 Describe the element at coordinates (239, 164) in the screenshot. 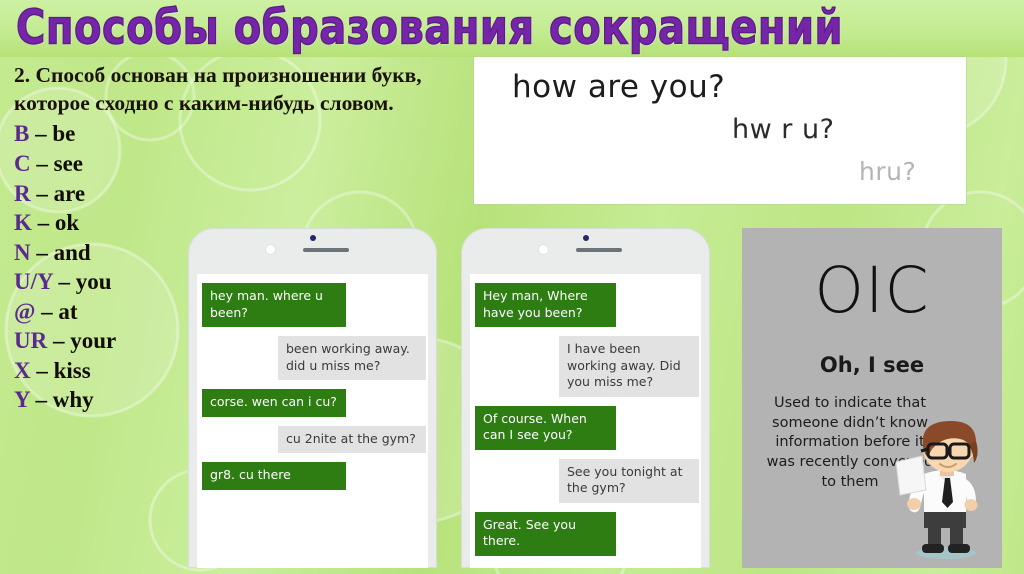

I see `abbreviation-row: C – see` at that location.